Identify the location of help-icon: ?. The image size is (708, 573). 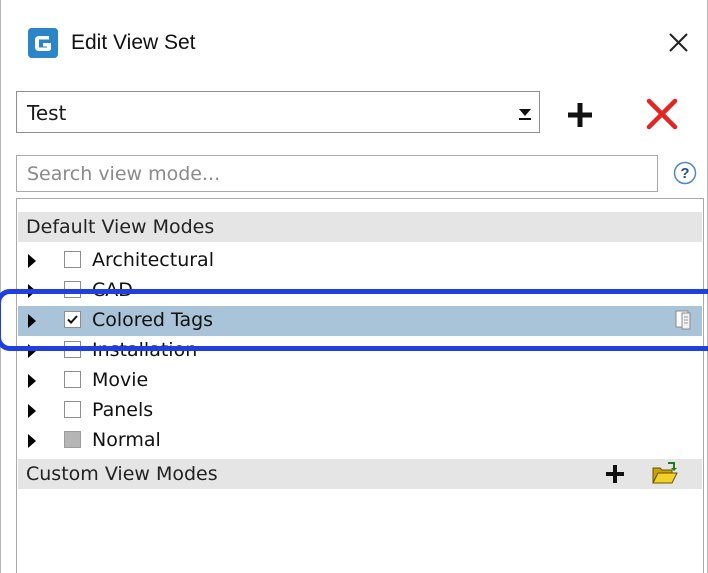
(685, 173).